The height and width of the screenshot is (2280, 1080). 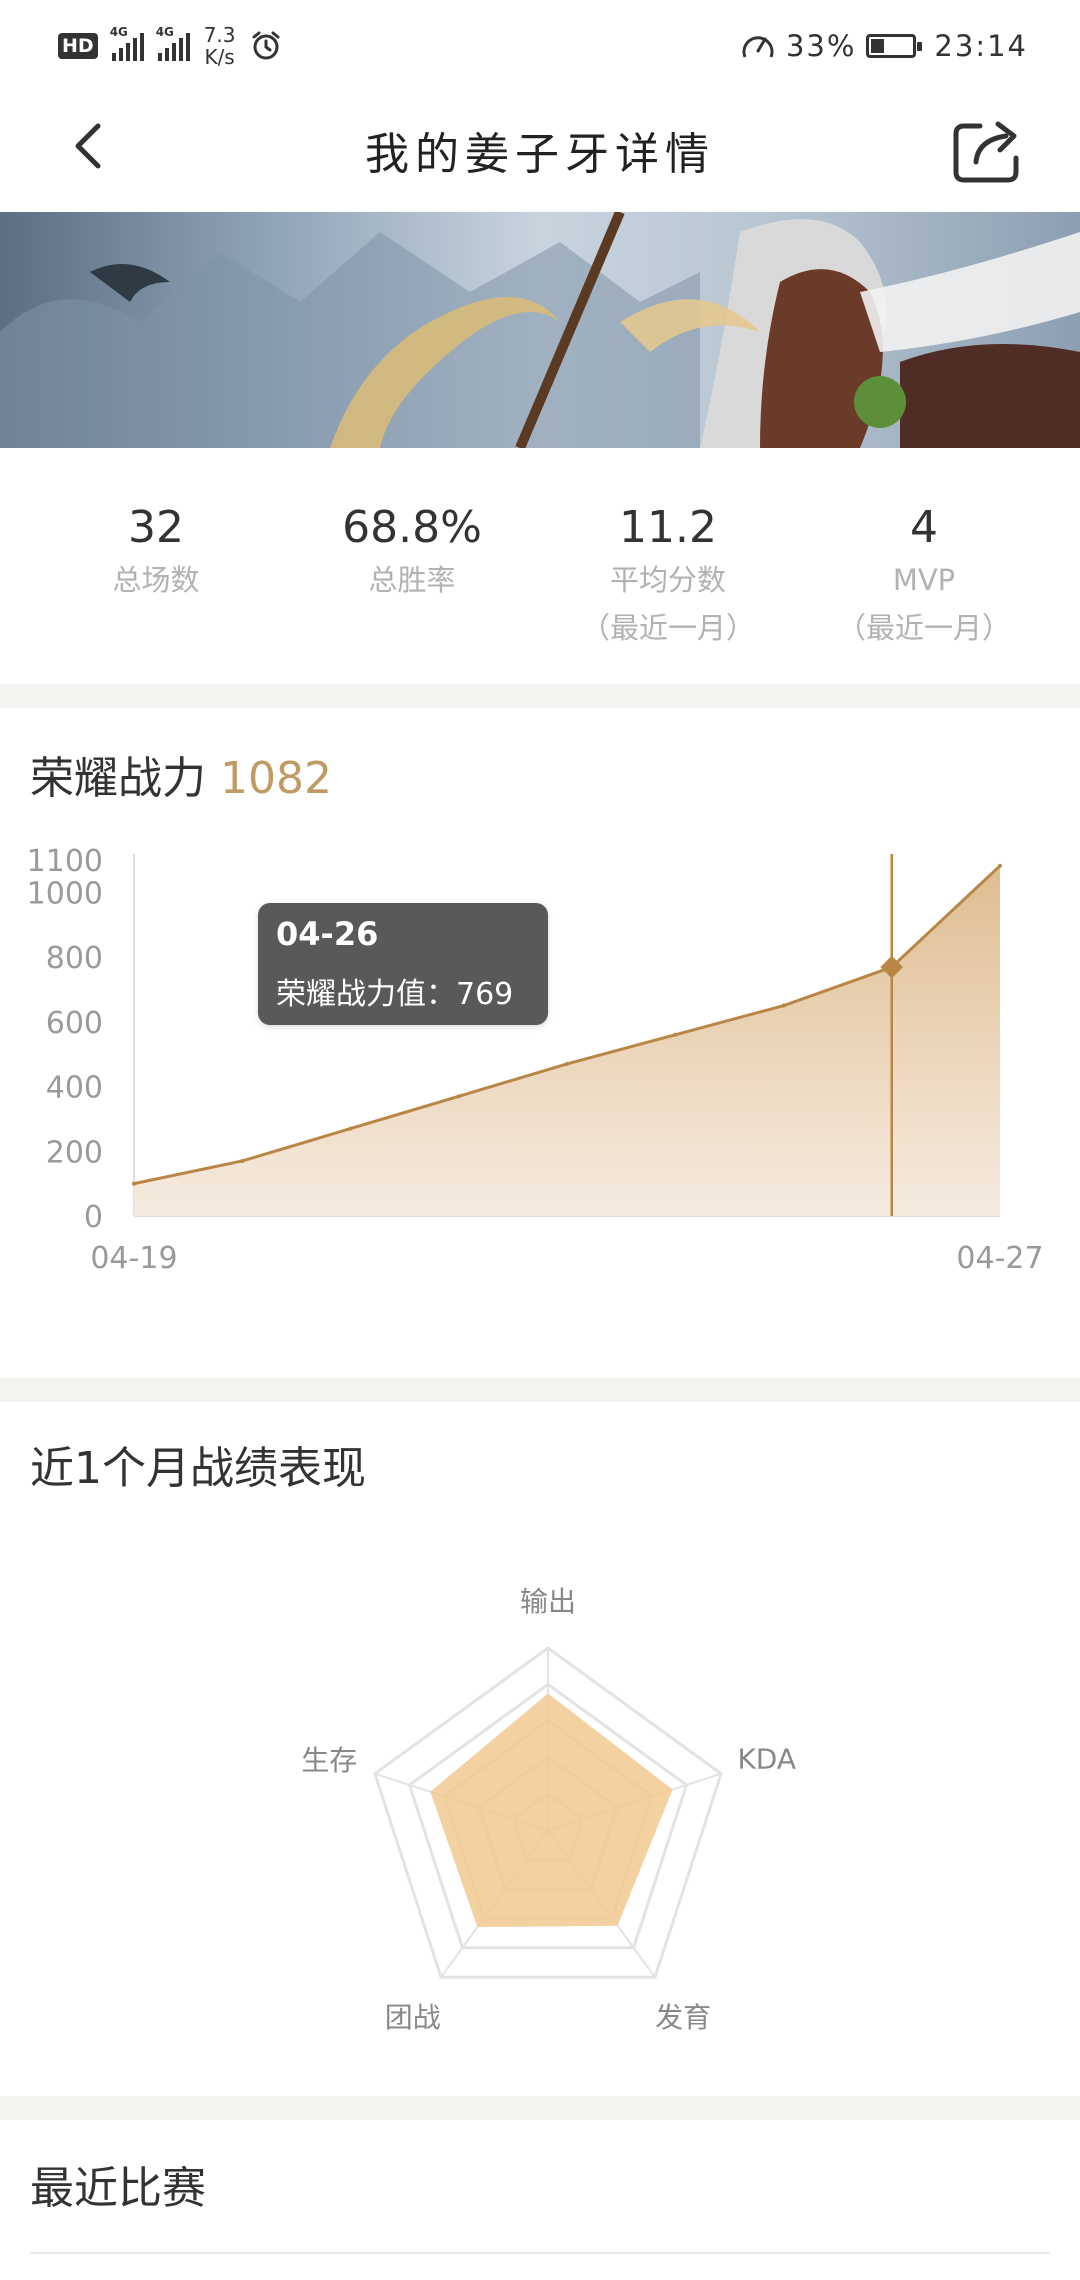 I want to click on radar-axis-label: 发育, so click(x=683, y=2018).